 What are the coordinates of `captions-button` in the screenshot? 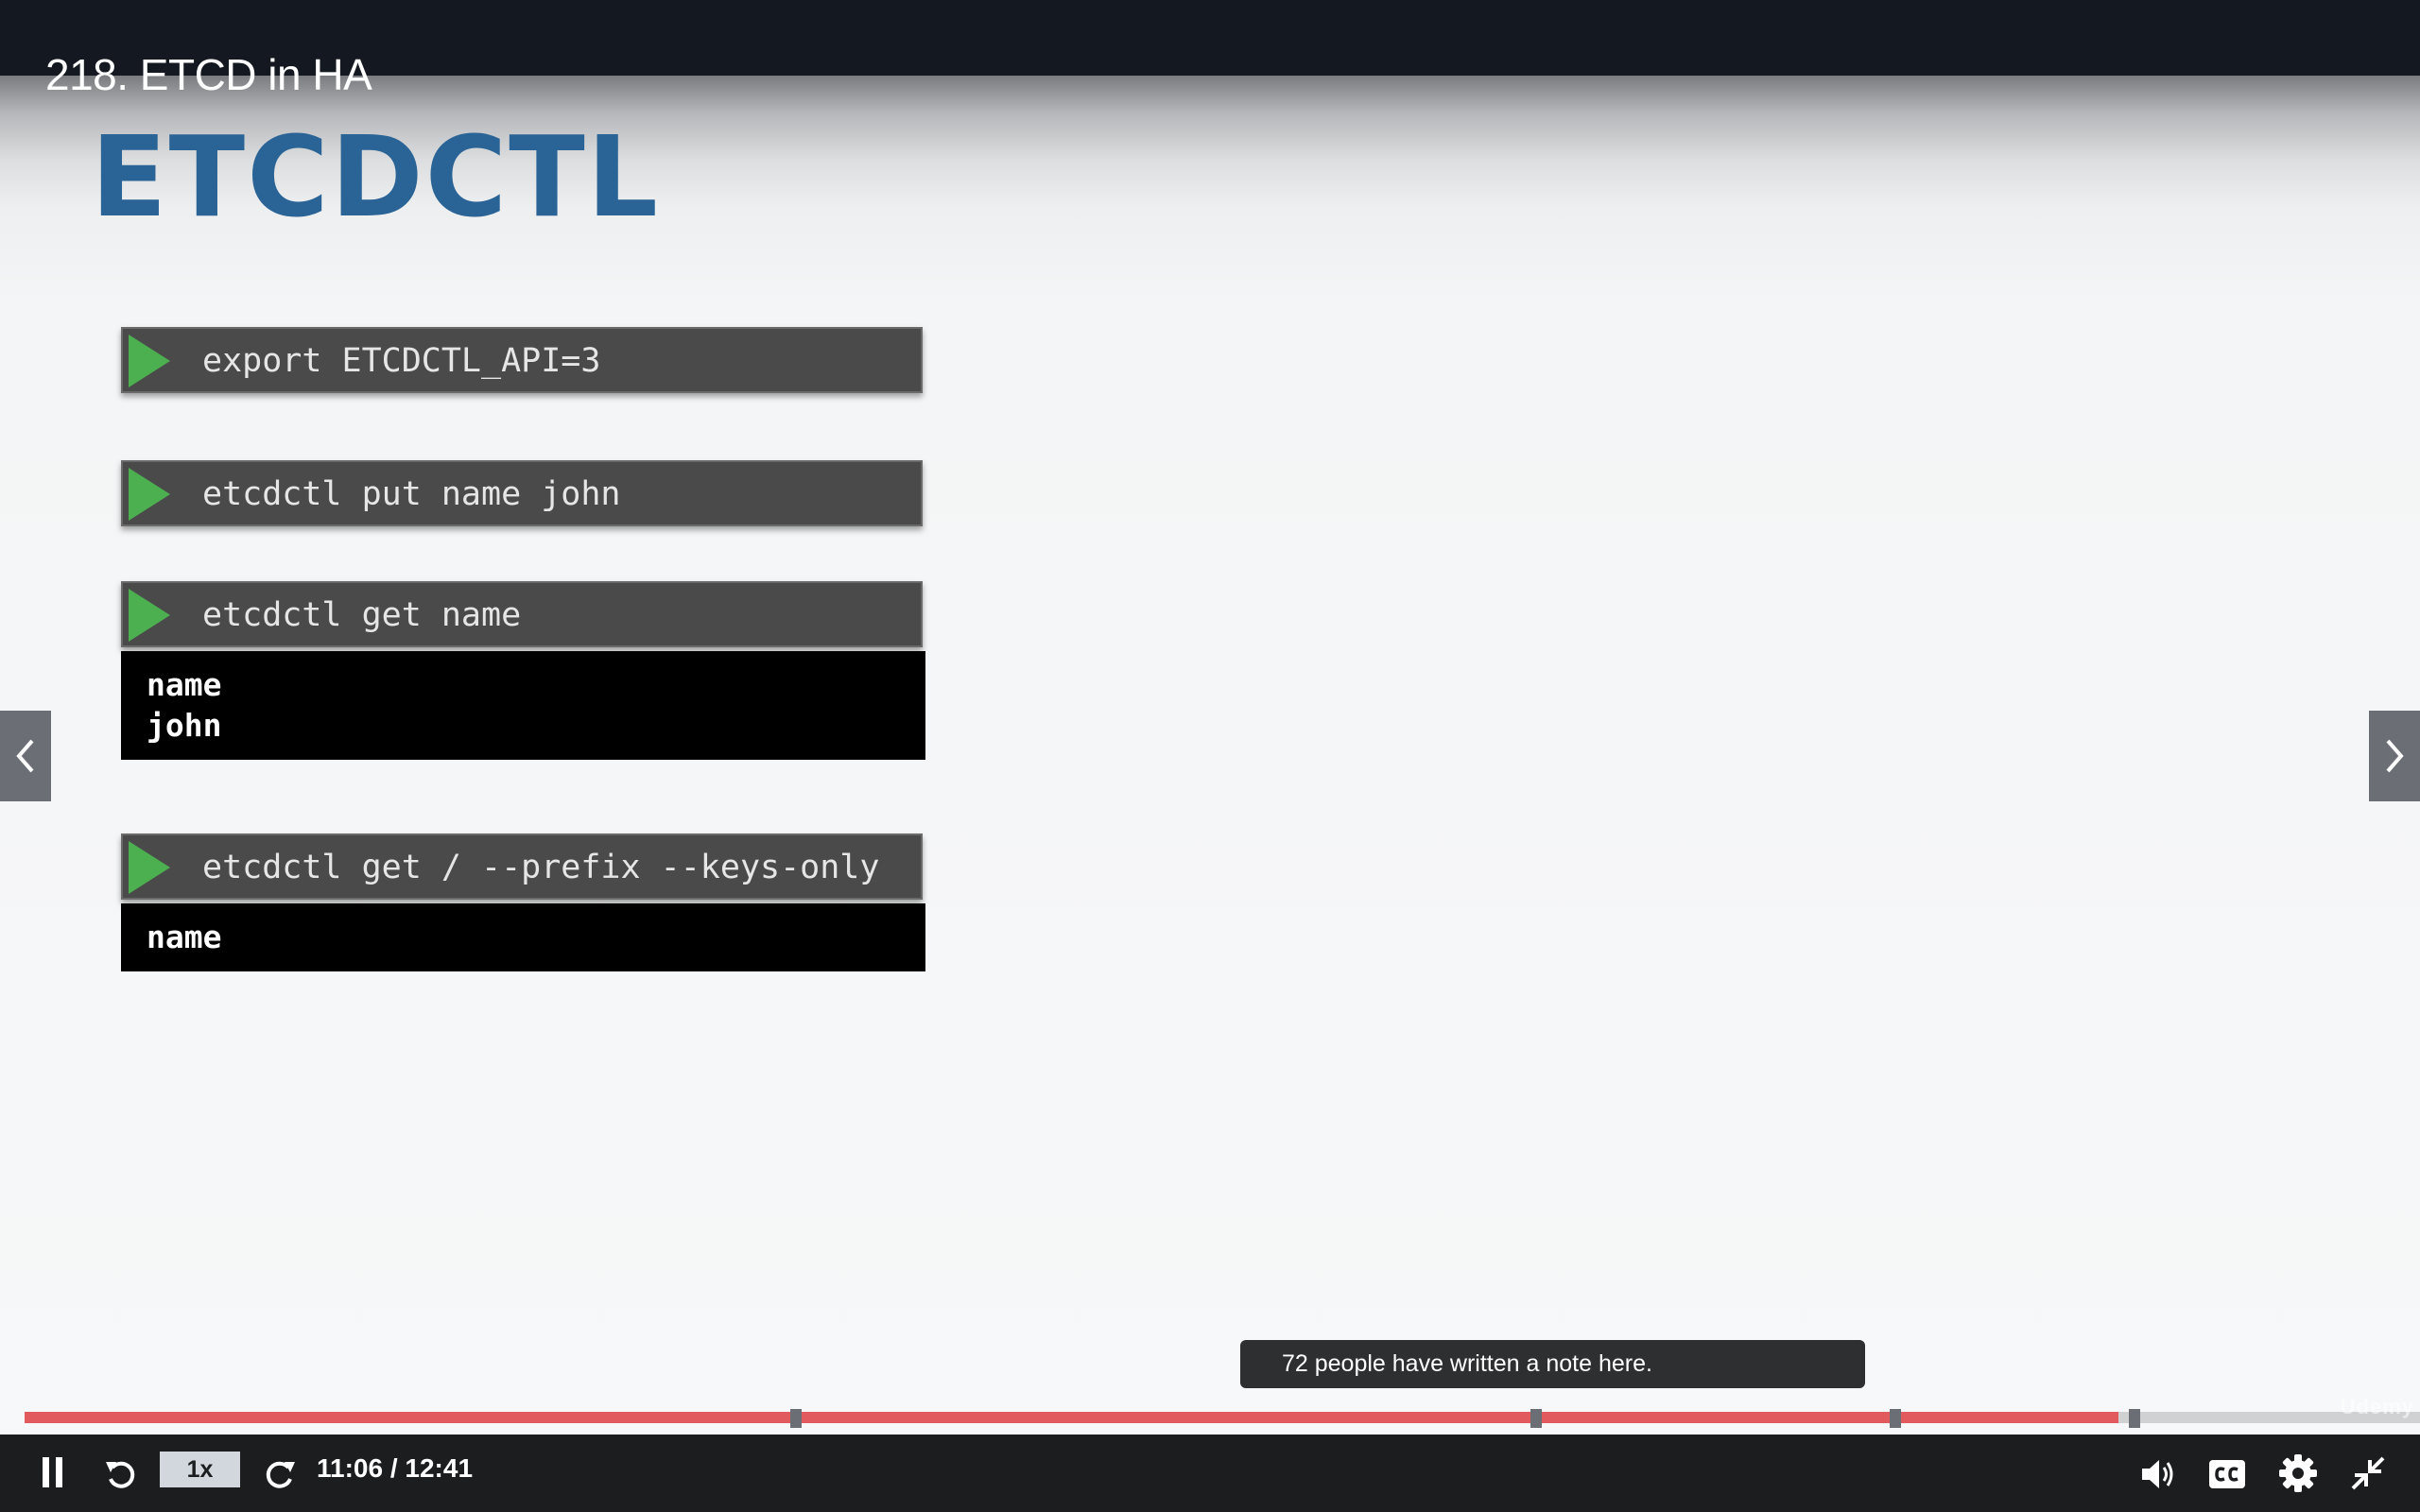 It's located at (2227, 1474).